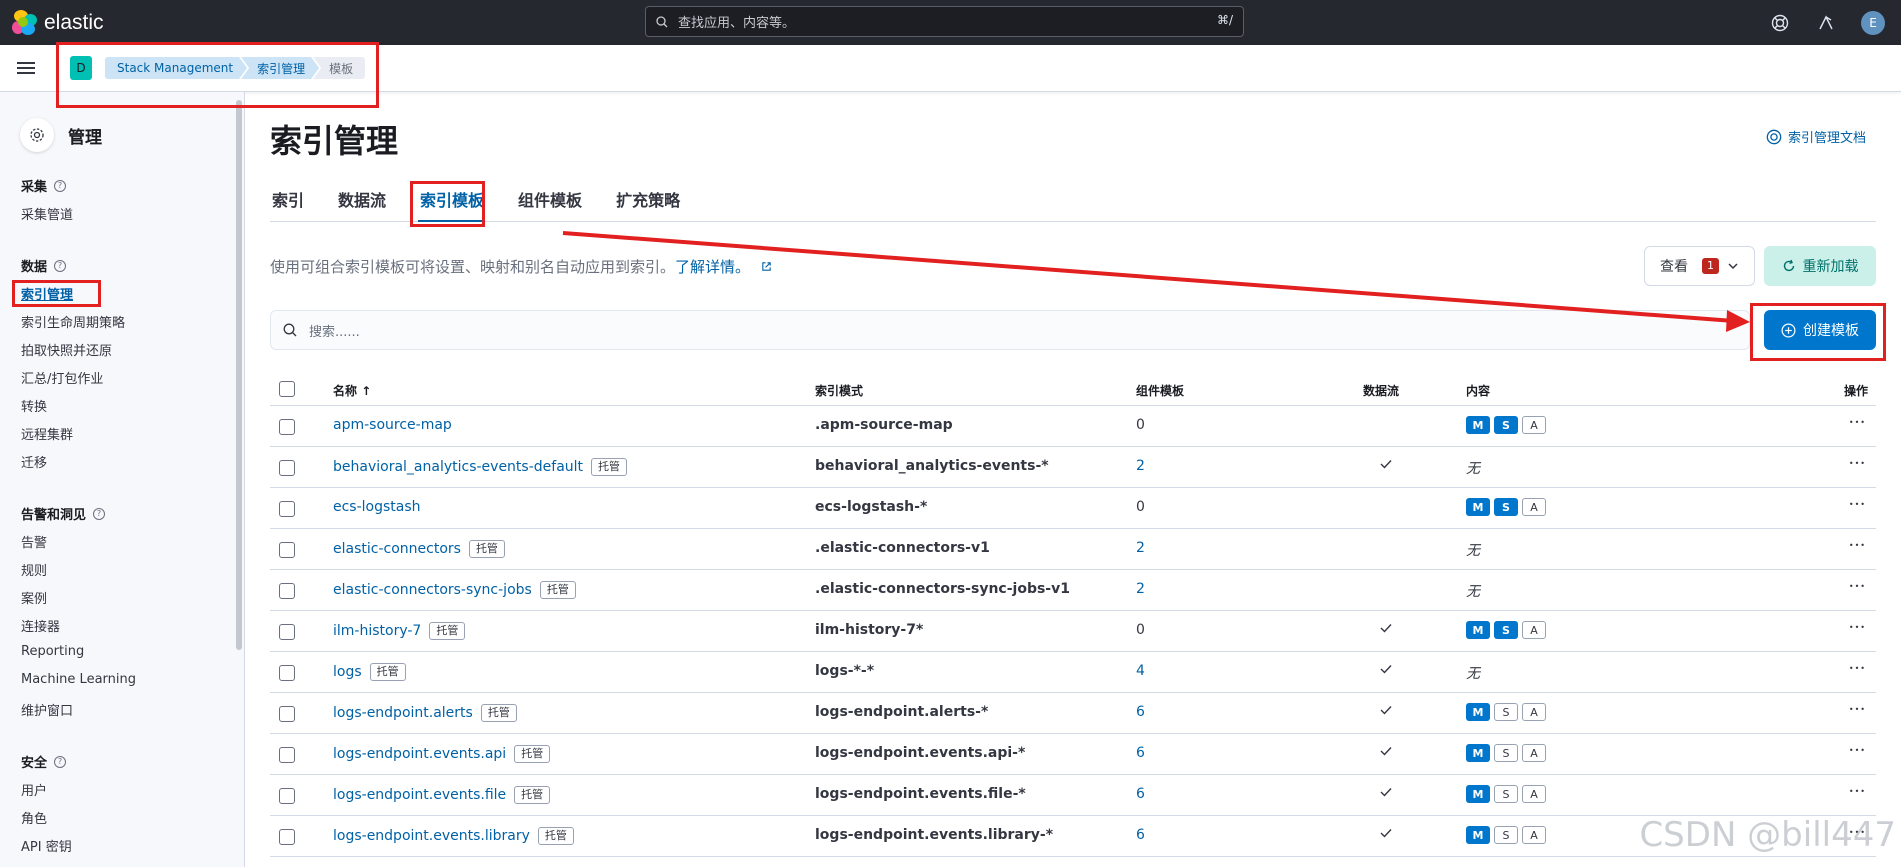 This screenshot has width=1901, height=867. What do you see at coordinates (1073, 631) in the screenshot?
I see `table-row: ilm-history-7 托管 ilm-history-7* 0 M S A •••` at bounding box center [1073, 631].